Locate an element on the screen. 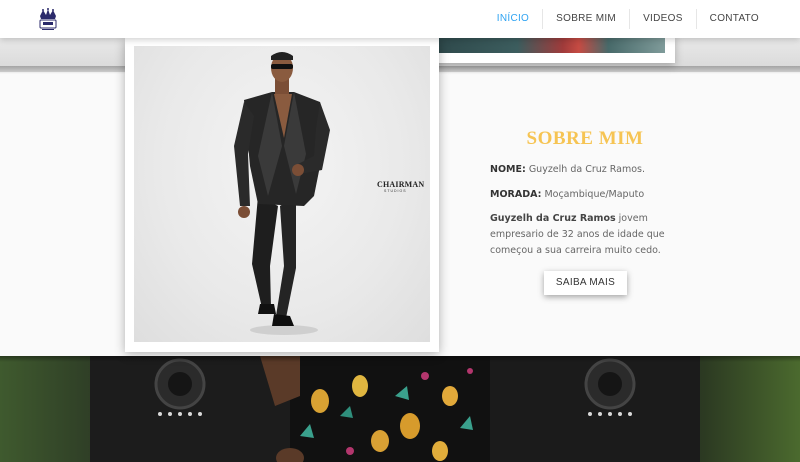 Image resolution: width=800 pixels, height=462 pixels. main-nav: INÍCIO SOBRE MIM VIDEOS CONTATO is located at coordinates (628, 19).